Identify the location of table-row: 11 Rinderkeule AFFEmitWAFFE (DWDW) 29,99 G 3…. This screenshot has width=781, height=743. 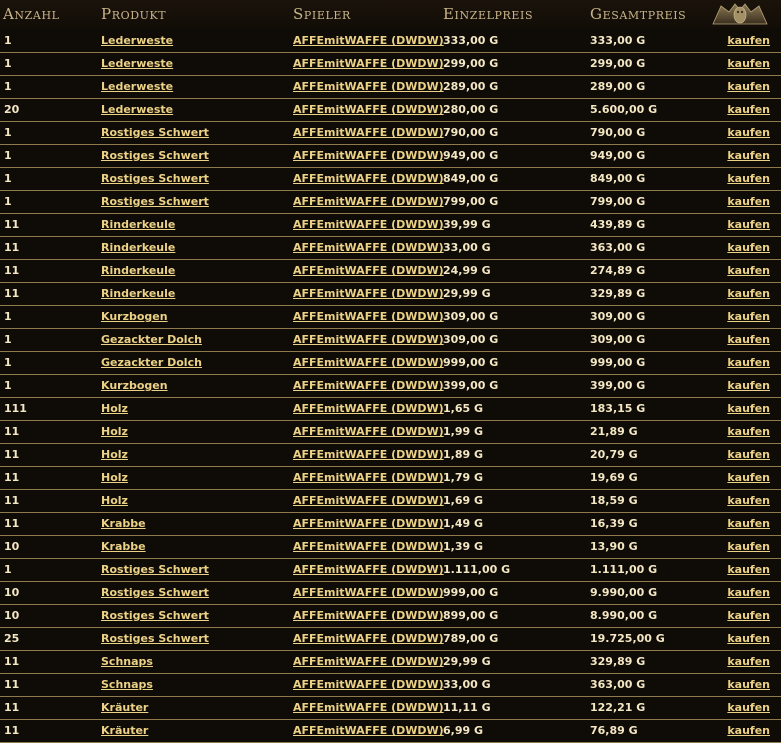
(390, 294).